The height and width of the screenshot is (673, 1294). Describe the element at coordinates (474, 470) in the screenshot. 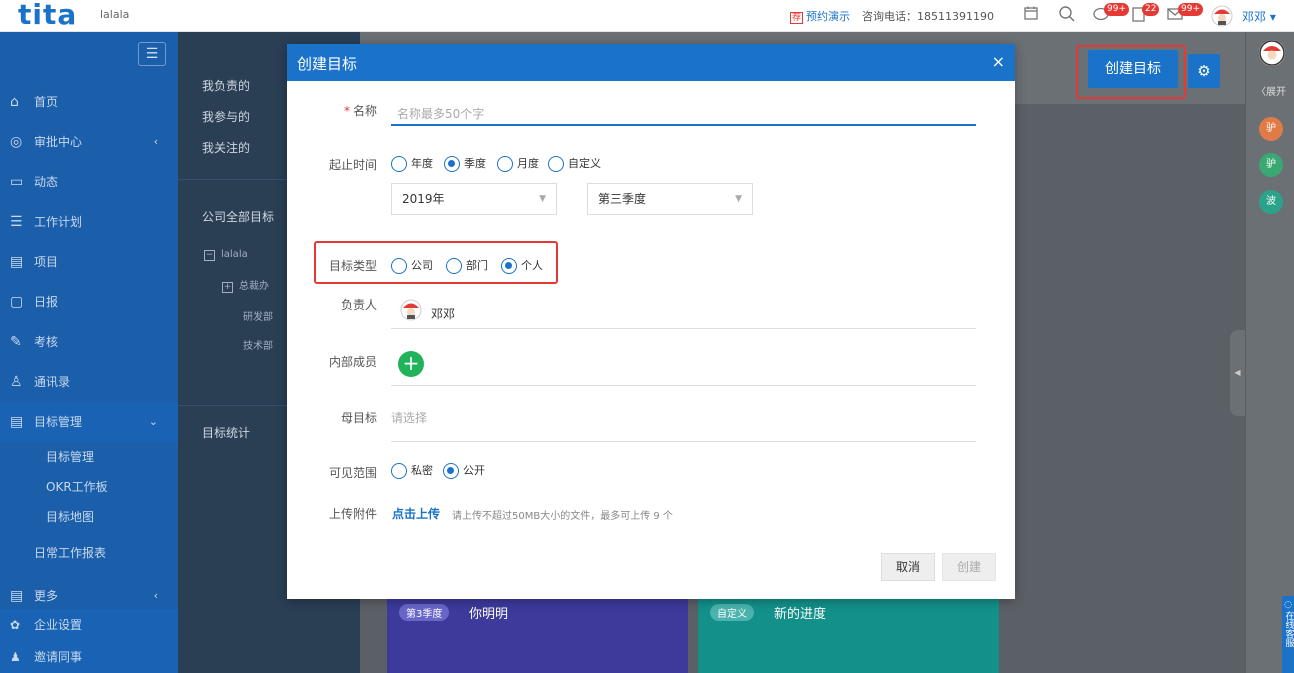

I see `radio-label: 公开` at that location.